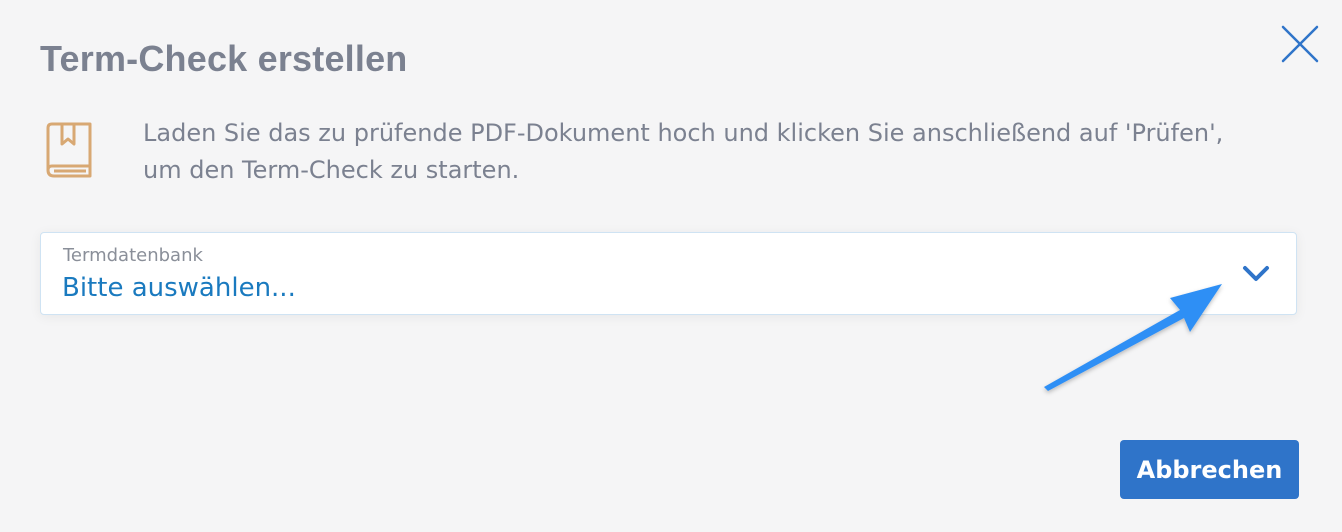  I want to click on book-icon, so click(69, 151).